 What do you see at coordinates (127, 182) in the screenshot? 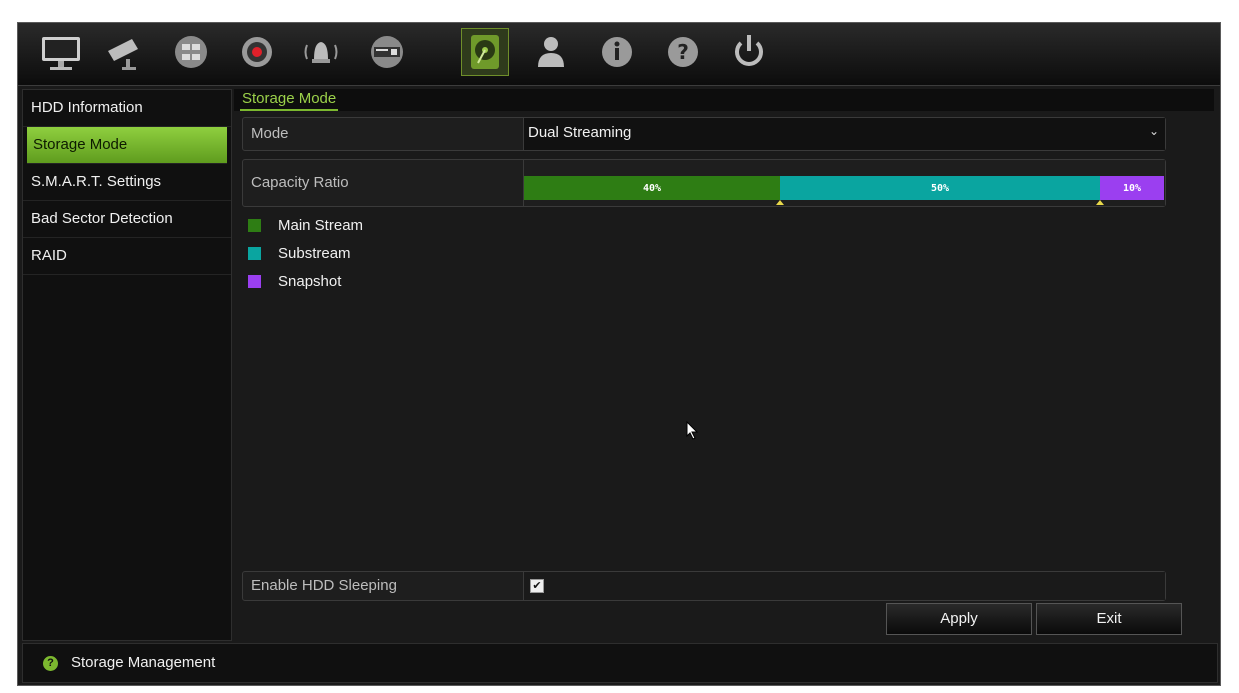
I see `sidebar-item-smart-settings: S.M.A.R.T. Settings` at bounding box center [127, 182].